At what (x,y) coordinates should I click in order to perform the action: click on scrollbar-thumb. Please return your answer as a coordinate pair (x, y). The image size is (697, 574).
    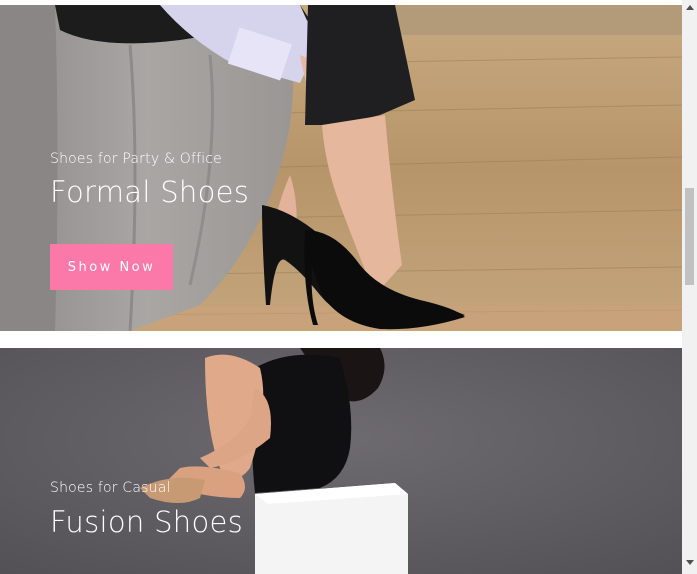
    Looking at the image, I should click on (689, 236).